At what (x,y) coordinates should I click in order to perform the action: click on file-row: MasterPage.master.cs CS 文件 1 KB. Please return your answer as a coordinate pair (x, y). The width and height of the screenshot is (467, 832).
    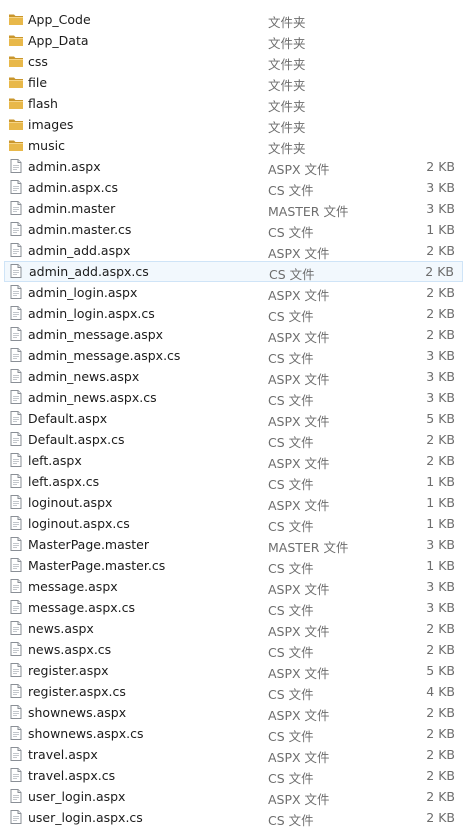
    Looking at the image, I should click on (233, 565).